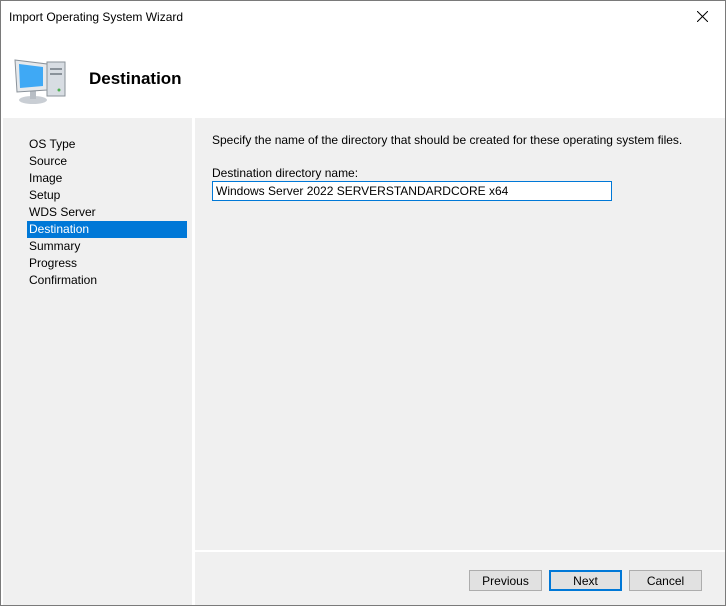  What do you see at coordinates (665, 580) in the screenshot?
I see `cancel-button: Cancel` at bounding box center [665, 580].